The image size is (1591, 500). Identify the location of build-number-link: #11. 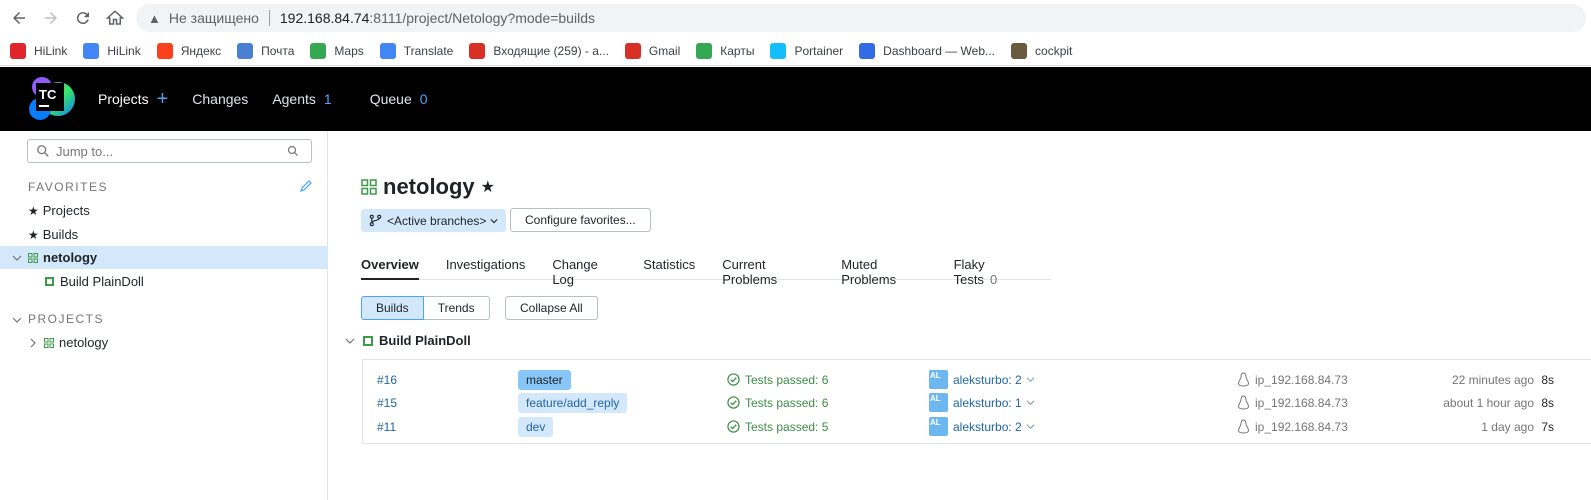
(386, 427).